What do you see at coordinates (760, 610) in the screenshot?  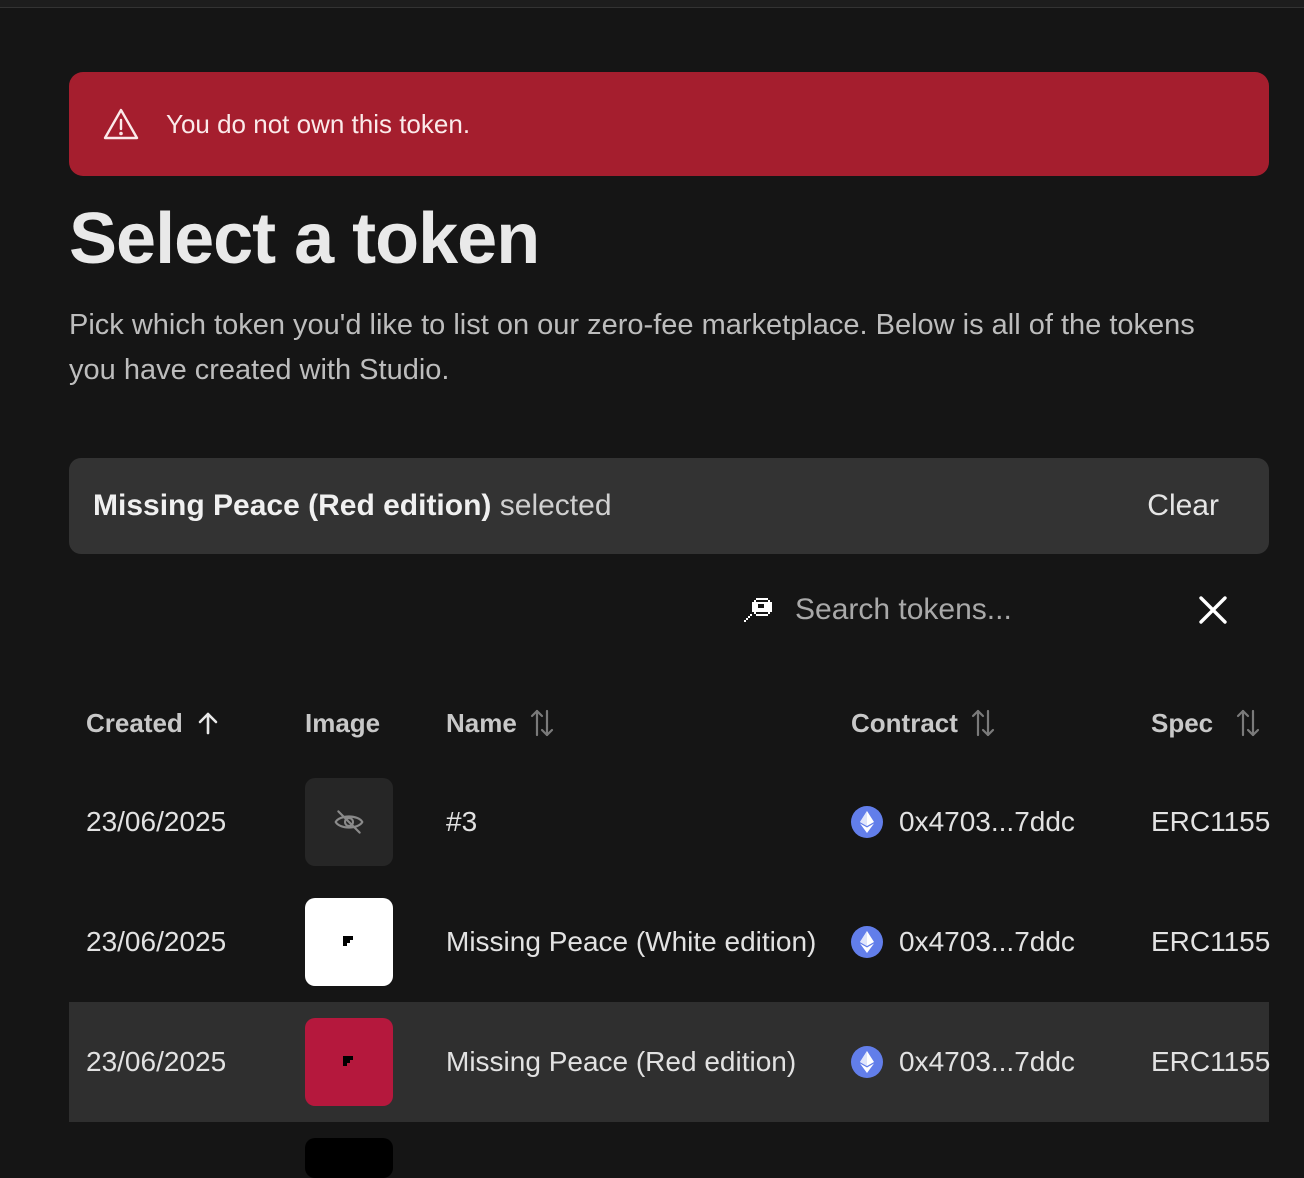 I see `search-icon` at bounding box center [760, 610].